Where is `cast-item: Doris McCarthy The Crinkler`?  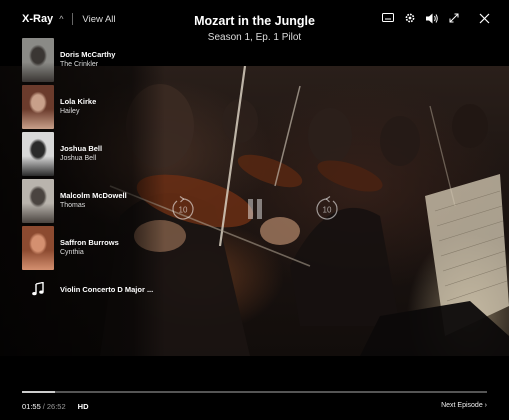
cast-item: Doris McCarthy The Crinkler is located at coordinates (97, 59).